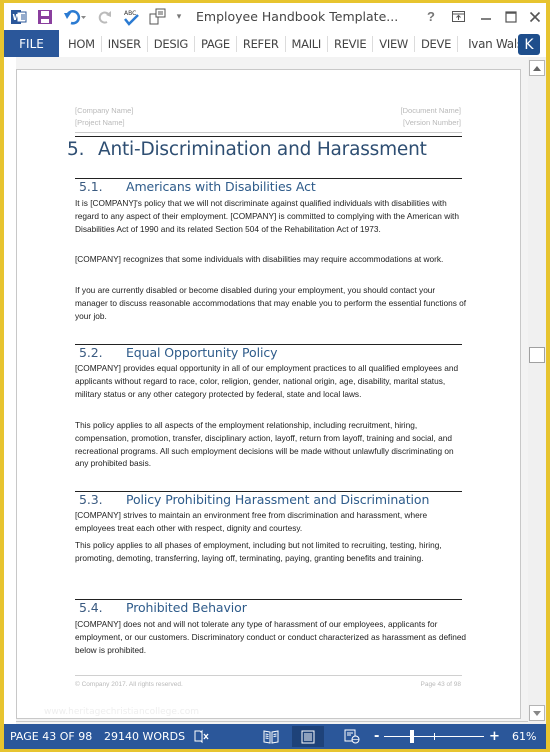  I want to click on watermark-text: www.heritagechristiancollege.com, so click(121, 712).